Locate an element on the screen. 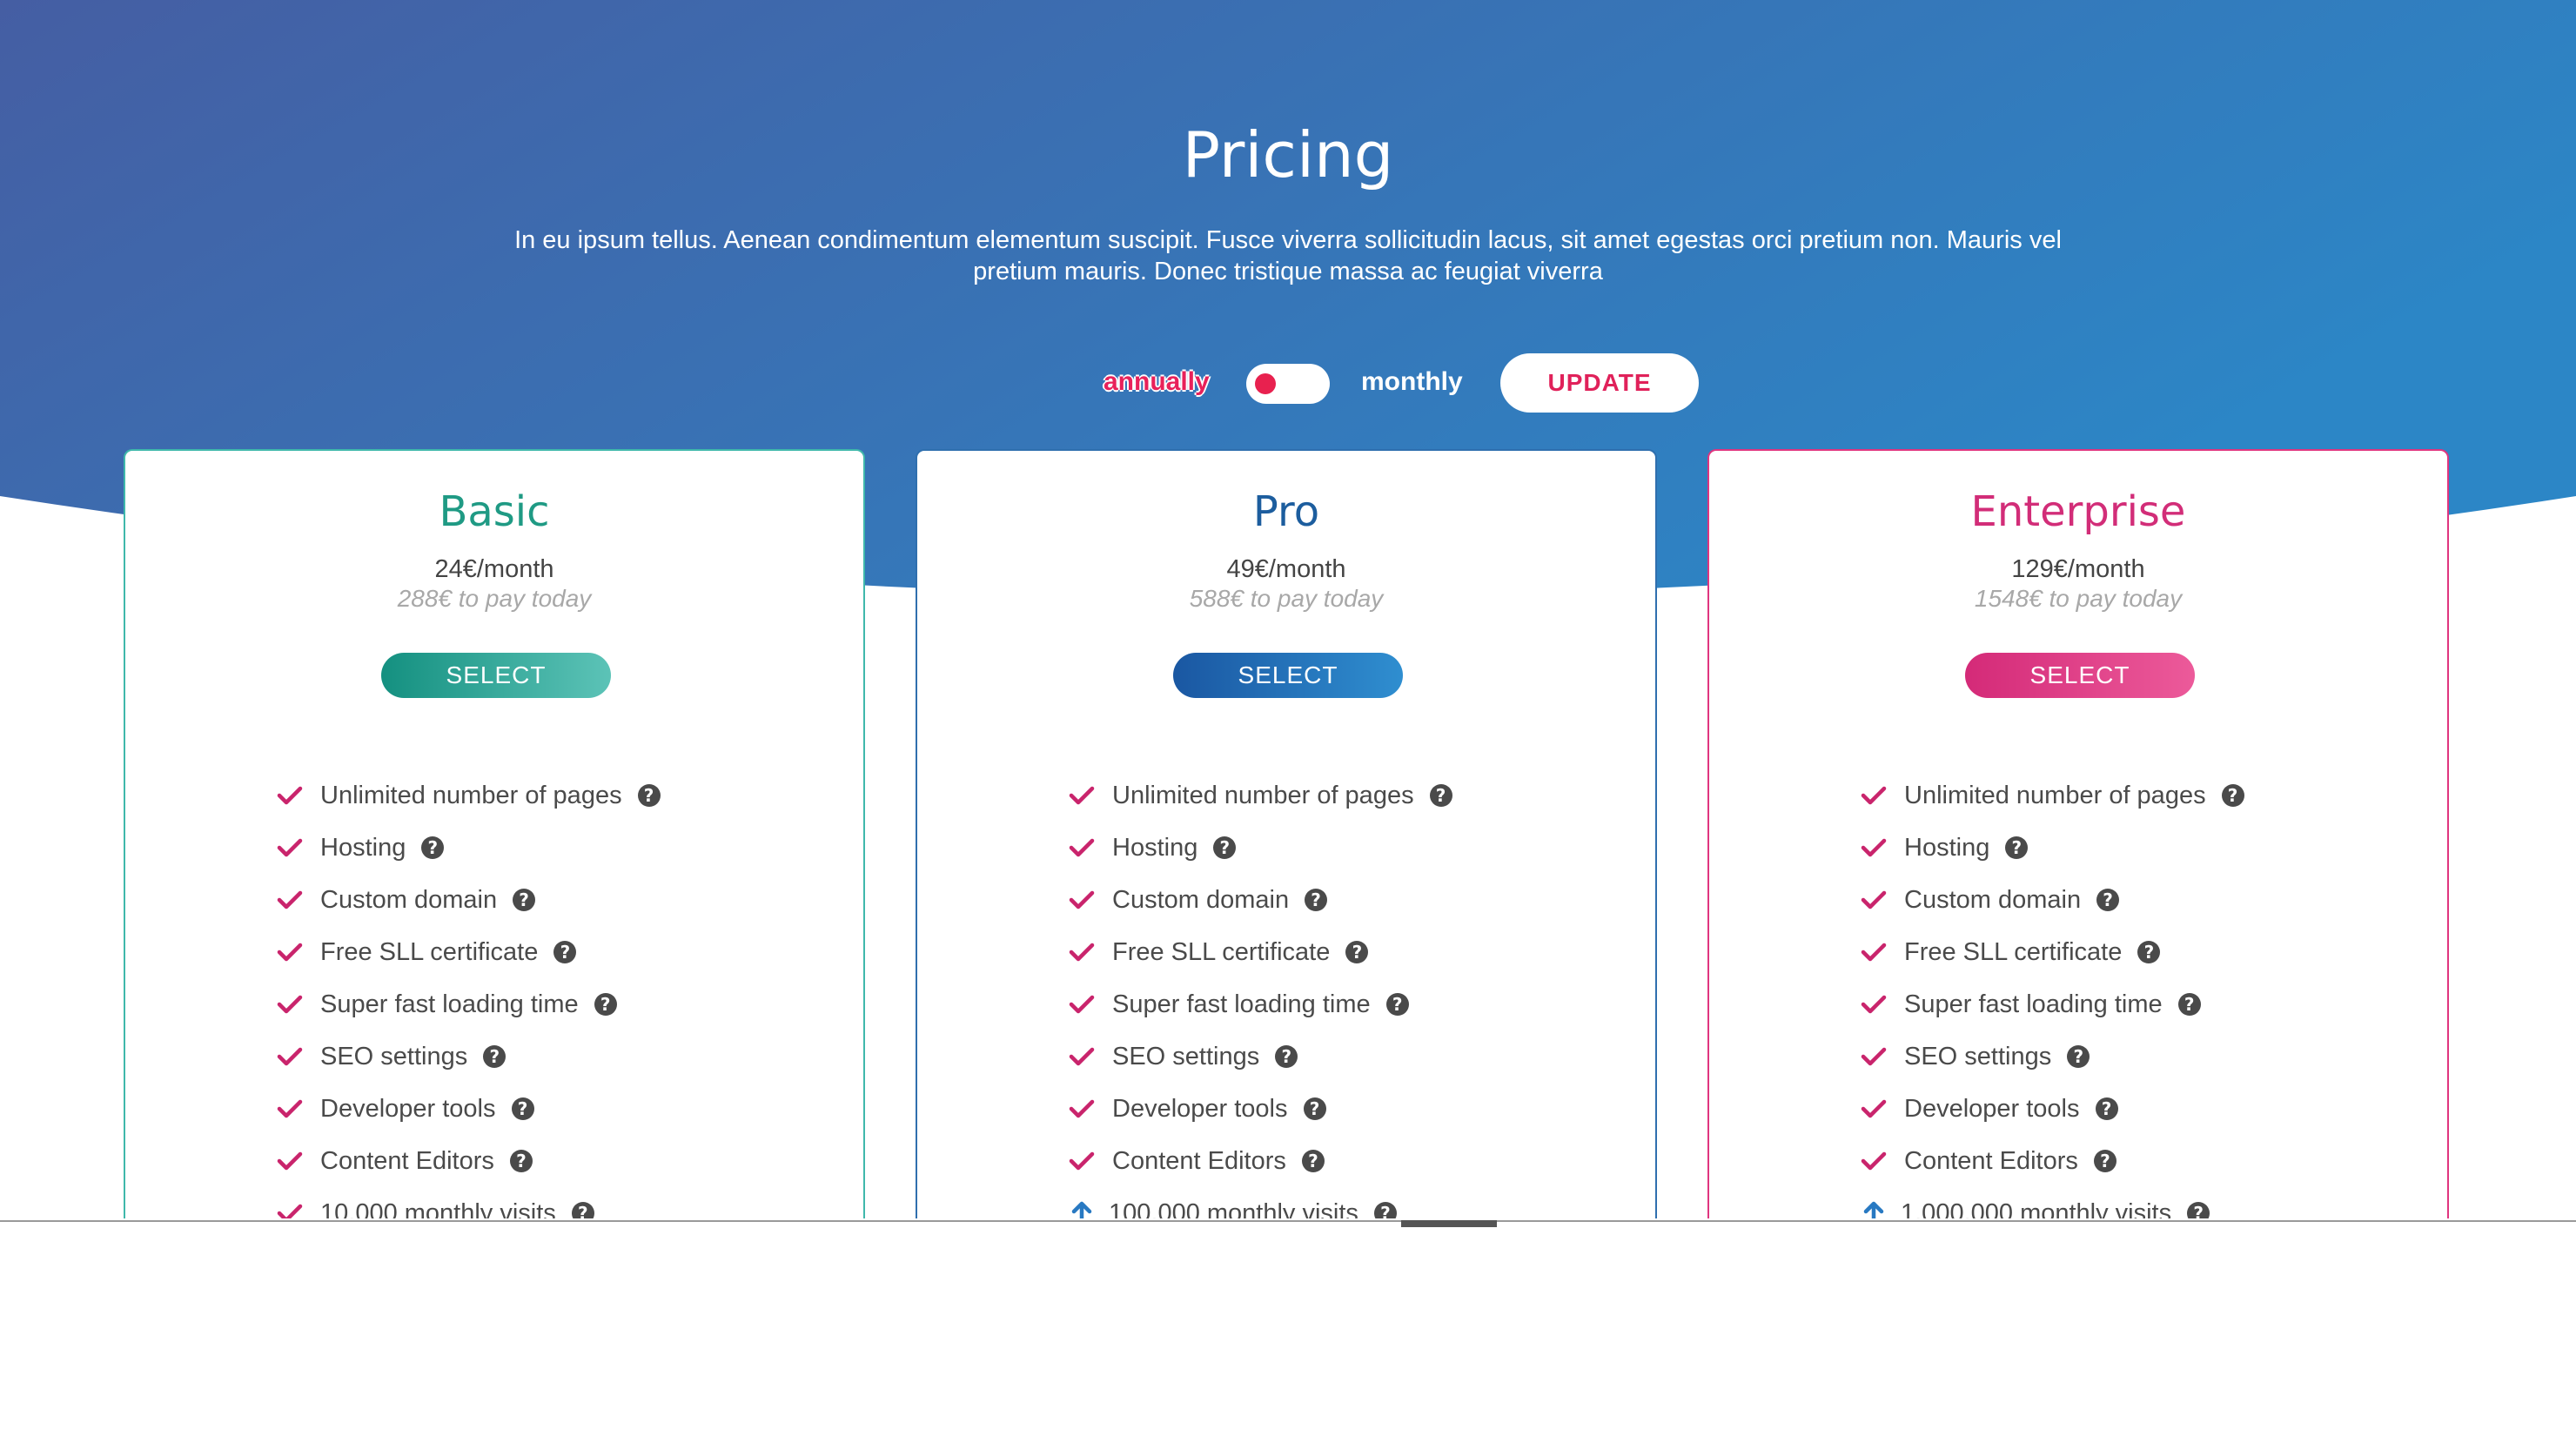 The height and width of the screenshot is (1443, 2576). feature-item: 1.000.000 monthly visits? is located at coordinates (2052, 1202).